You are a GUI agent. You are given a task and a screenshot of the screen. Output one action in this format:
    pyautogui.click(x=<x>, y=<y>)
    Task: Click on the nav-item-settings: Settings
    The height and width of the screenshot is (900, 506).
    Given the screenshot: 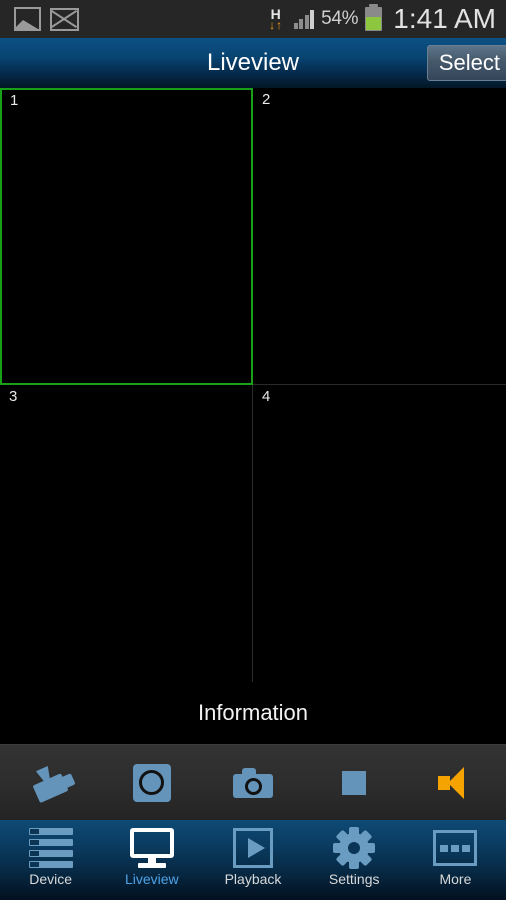 What is the action you would take?
    pyautogui.click(x=354, y=860)
    